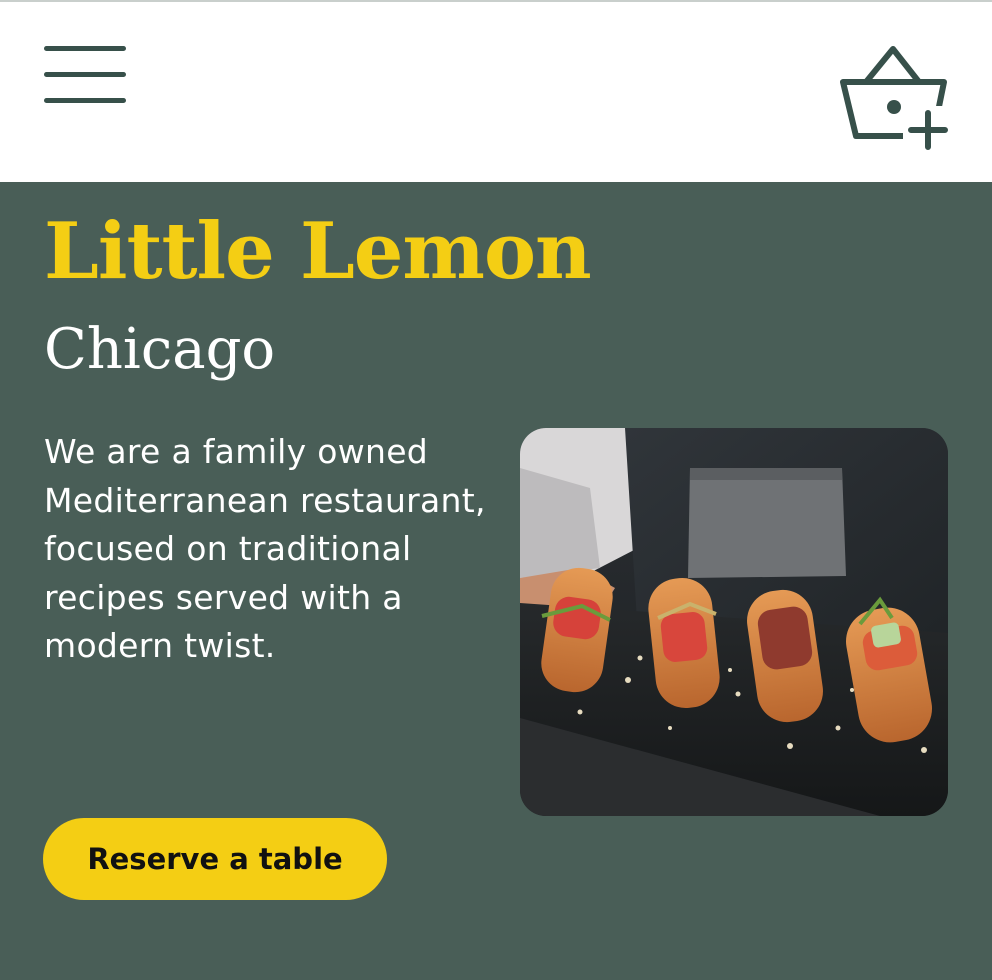 The image size is (992, 980). I want to click on restaurant-title: Little Lemon, so click(318, 251).